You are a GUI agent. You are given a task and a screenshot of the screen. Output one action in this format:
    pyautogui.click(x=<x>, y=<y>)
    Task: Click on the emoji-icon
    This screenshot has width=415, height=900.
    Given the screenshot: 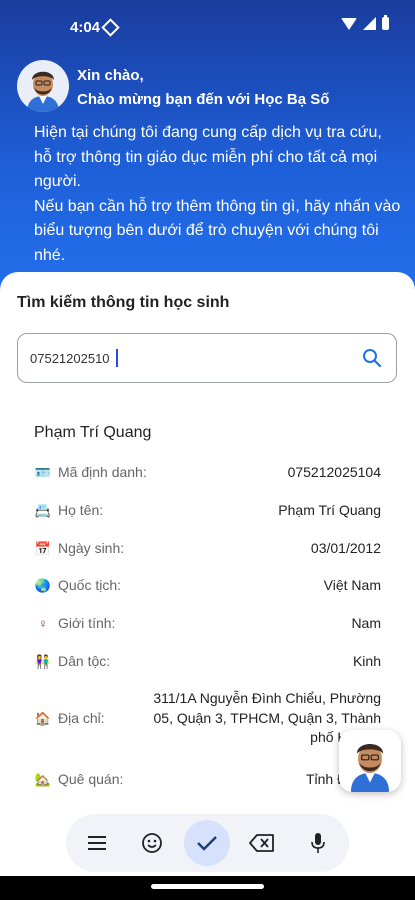 What is the action you would take?
    pyautogui.click(x=152, y=843)
    